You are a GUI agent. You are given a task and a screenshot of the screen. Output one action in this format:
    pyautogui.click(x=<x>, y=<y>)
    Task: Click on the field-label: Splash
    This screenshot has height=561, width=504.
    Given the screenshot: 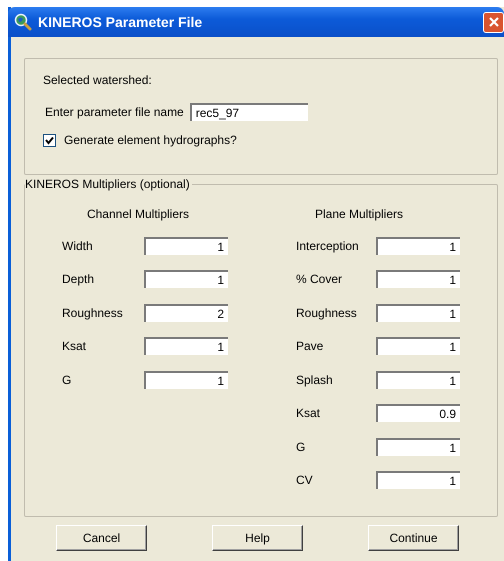 What is the action you would take?
    pyautogui.click(x=315, y=379)
    